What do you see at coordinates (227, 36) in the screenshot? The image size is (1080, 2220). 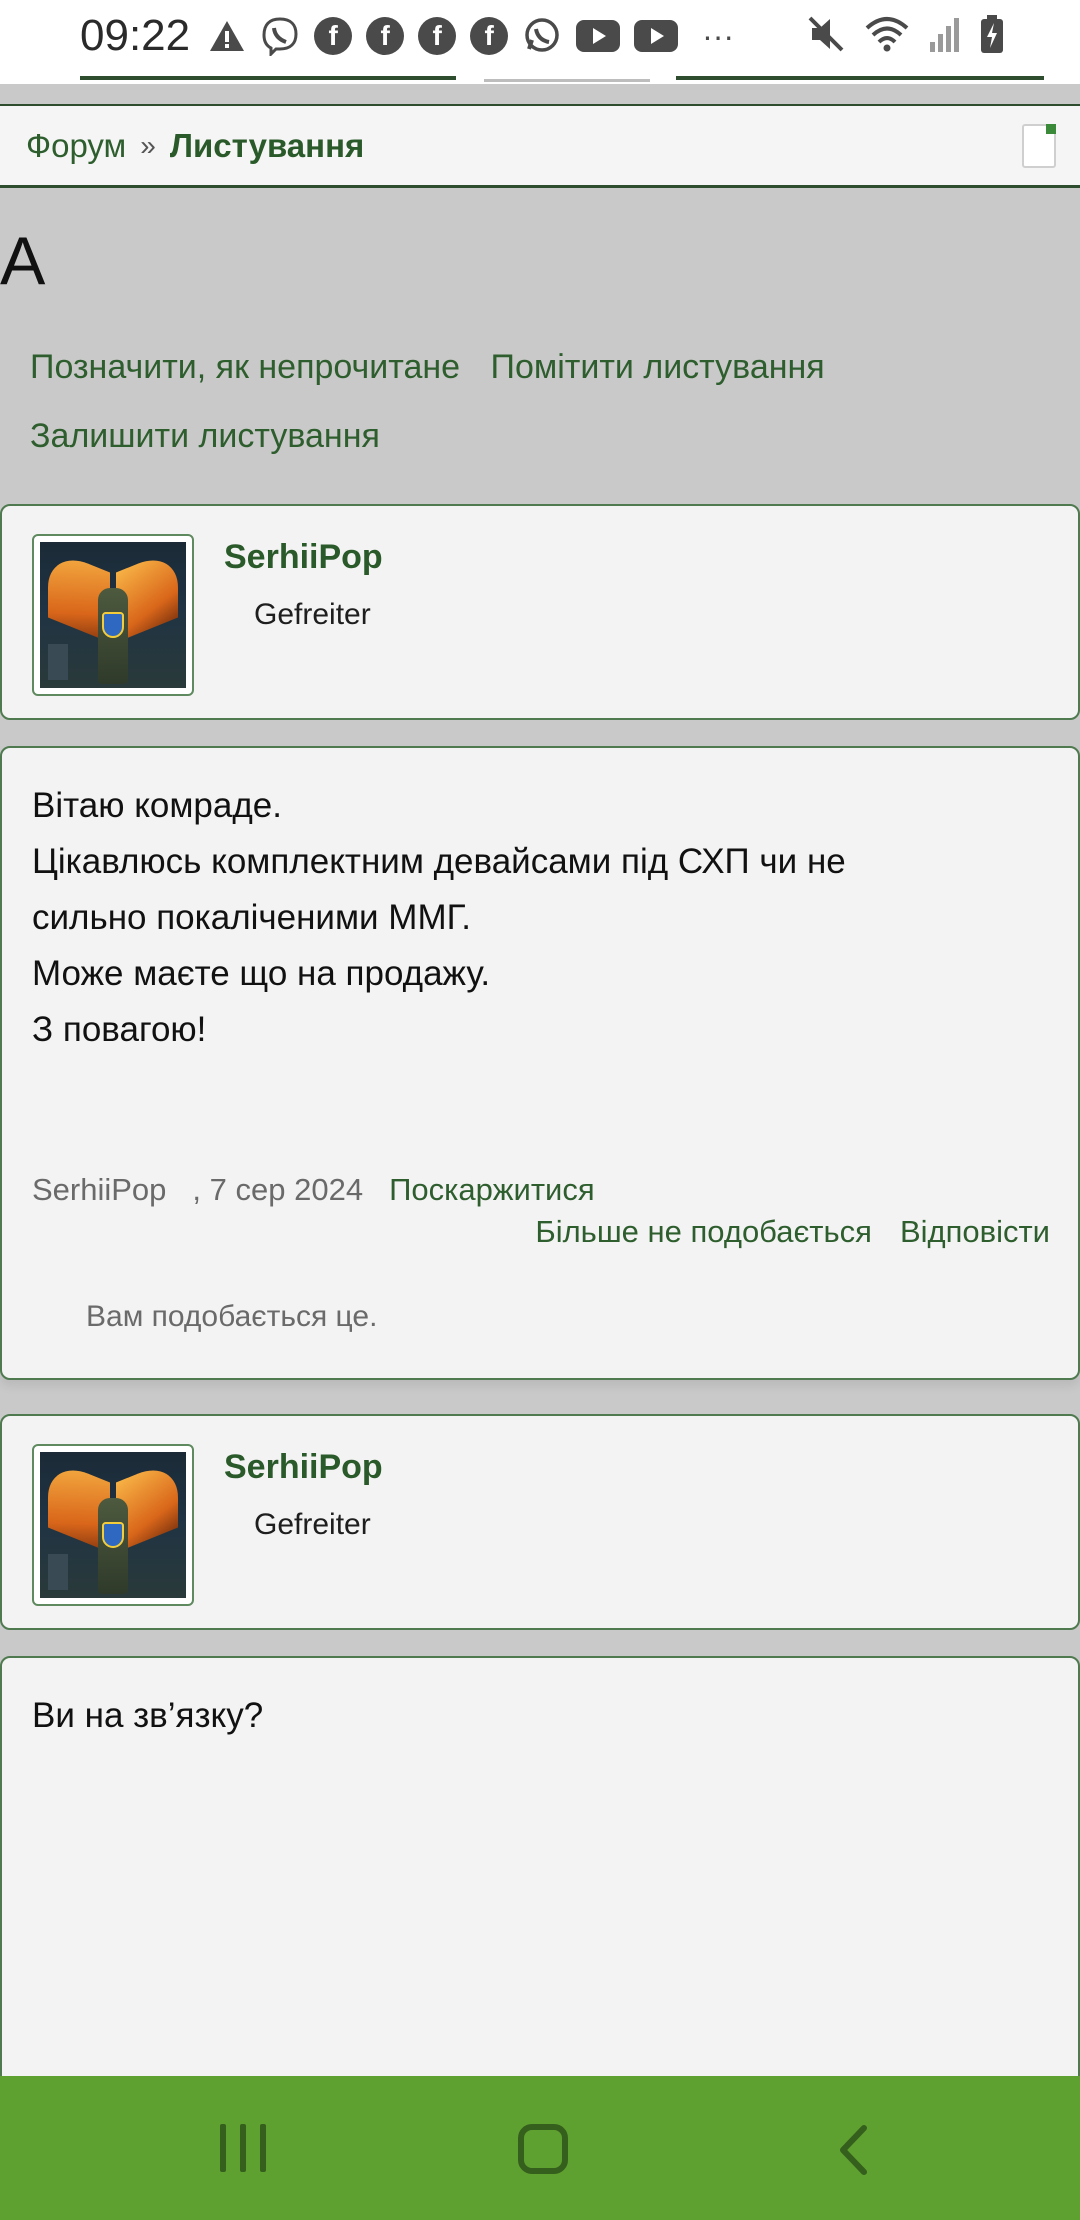 I see `alert-icon` at bounding box center [227, 36].